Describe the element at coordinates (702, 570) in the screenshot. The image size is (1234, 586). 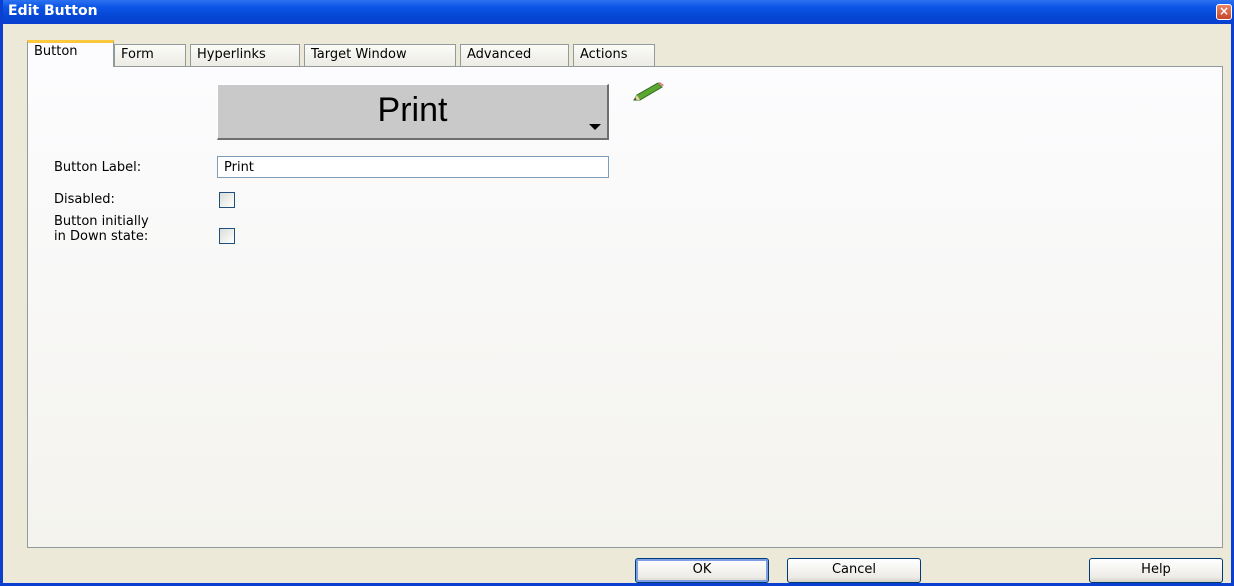
I see `ok-button: OK` at that location.